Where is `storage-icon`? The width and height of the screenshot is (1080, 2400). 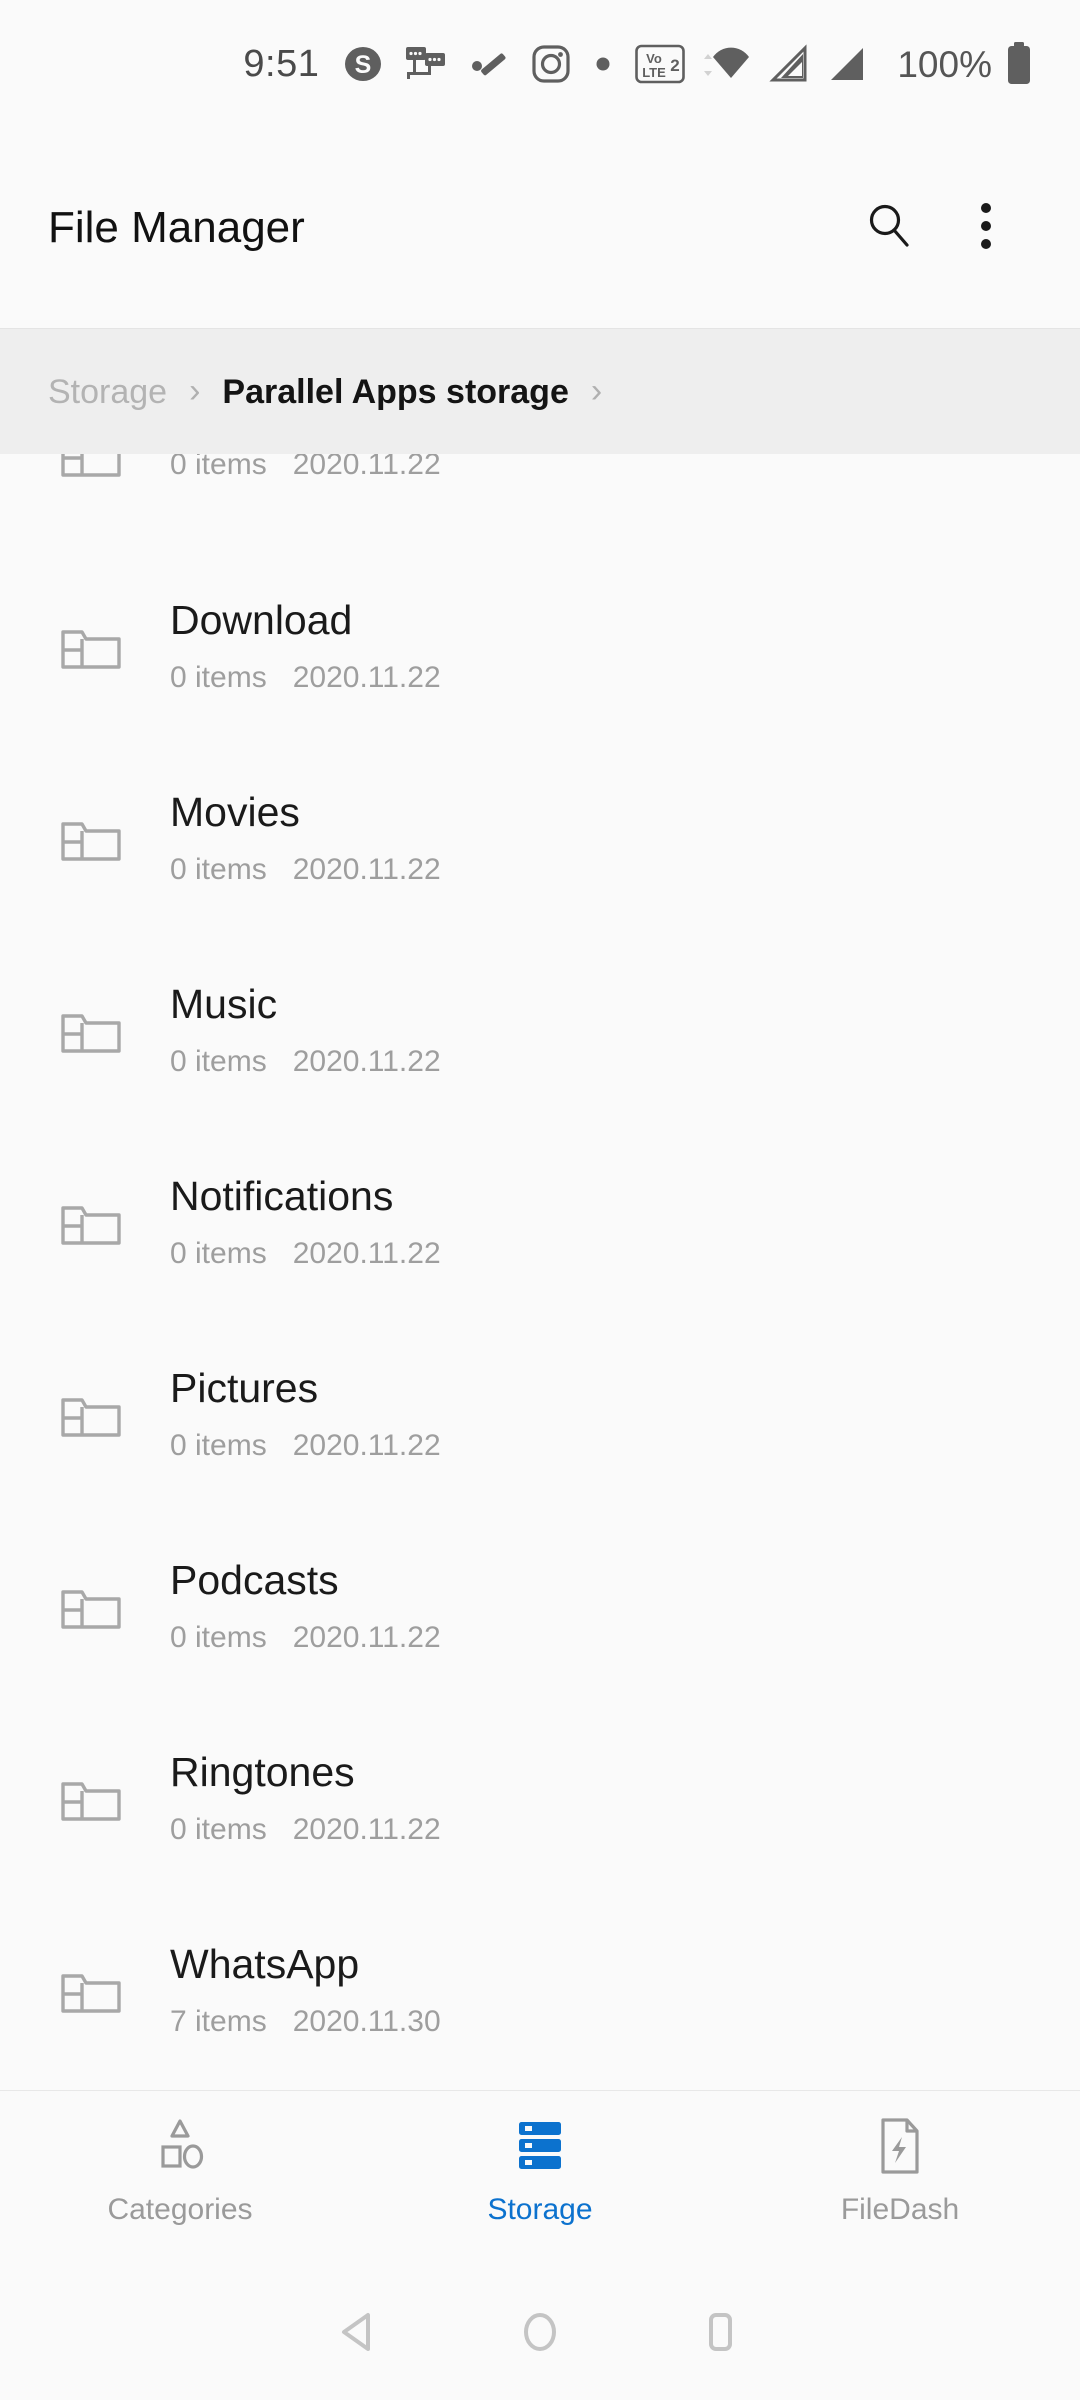
storage-icon is located at coordinates (540, 2146).